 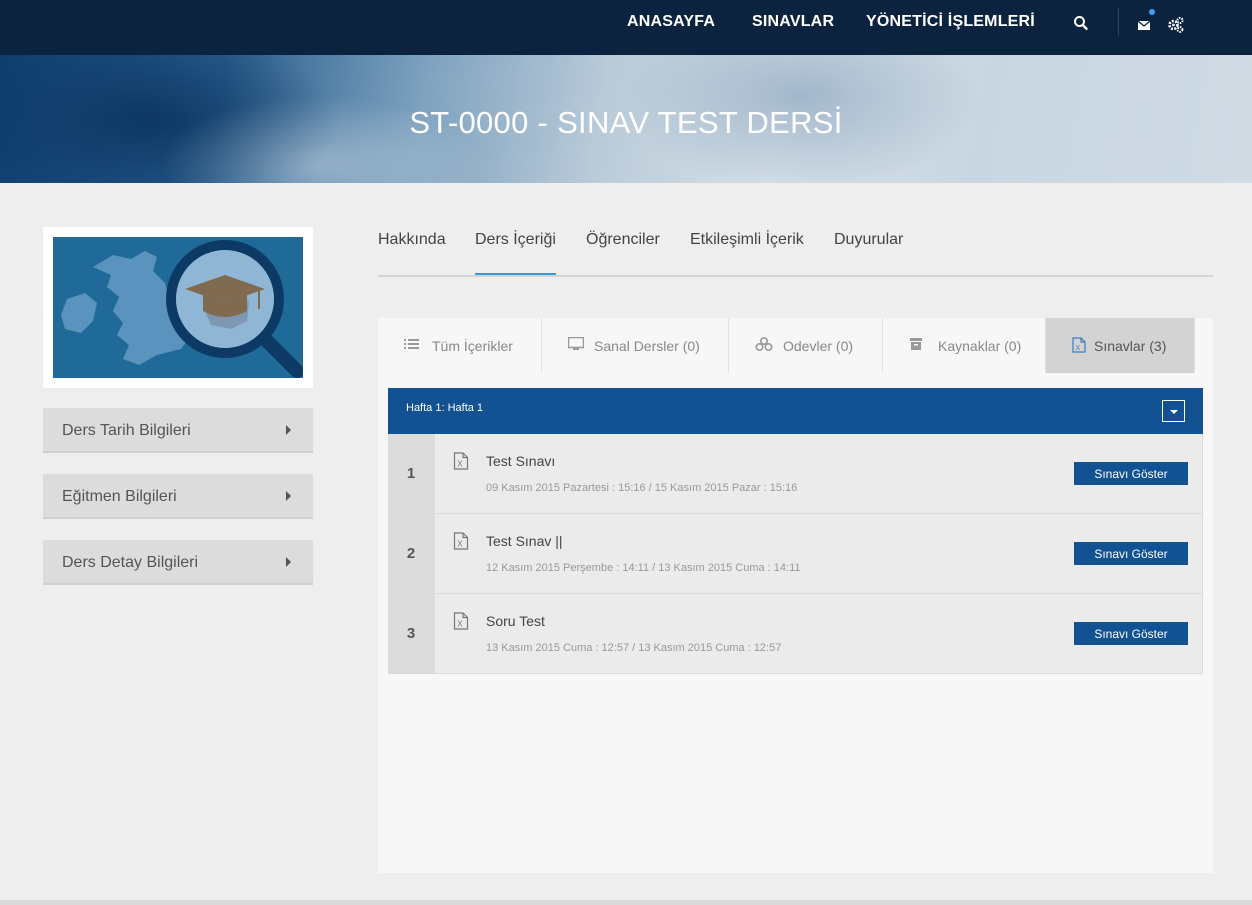 What do you see at coordinates (1152, 12) in the screenshot?
I see `notification-dot` at bounding box center [1152, 12].